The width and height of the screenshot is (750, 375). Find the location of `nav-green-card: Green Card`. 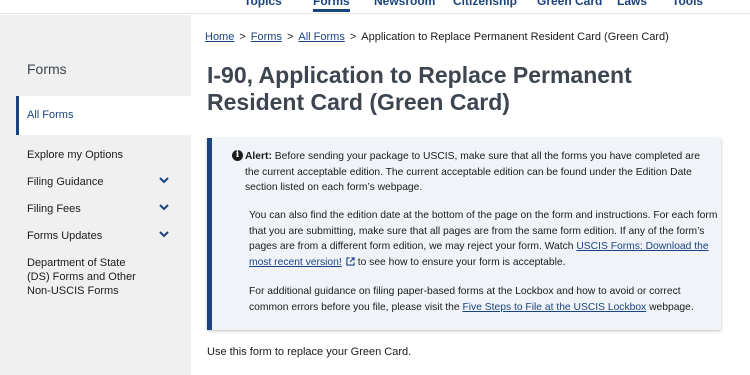

nav-green-card: Green Card is located at coordinates (569, 4).